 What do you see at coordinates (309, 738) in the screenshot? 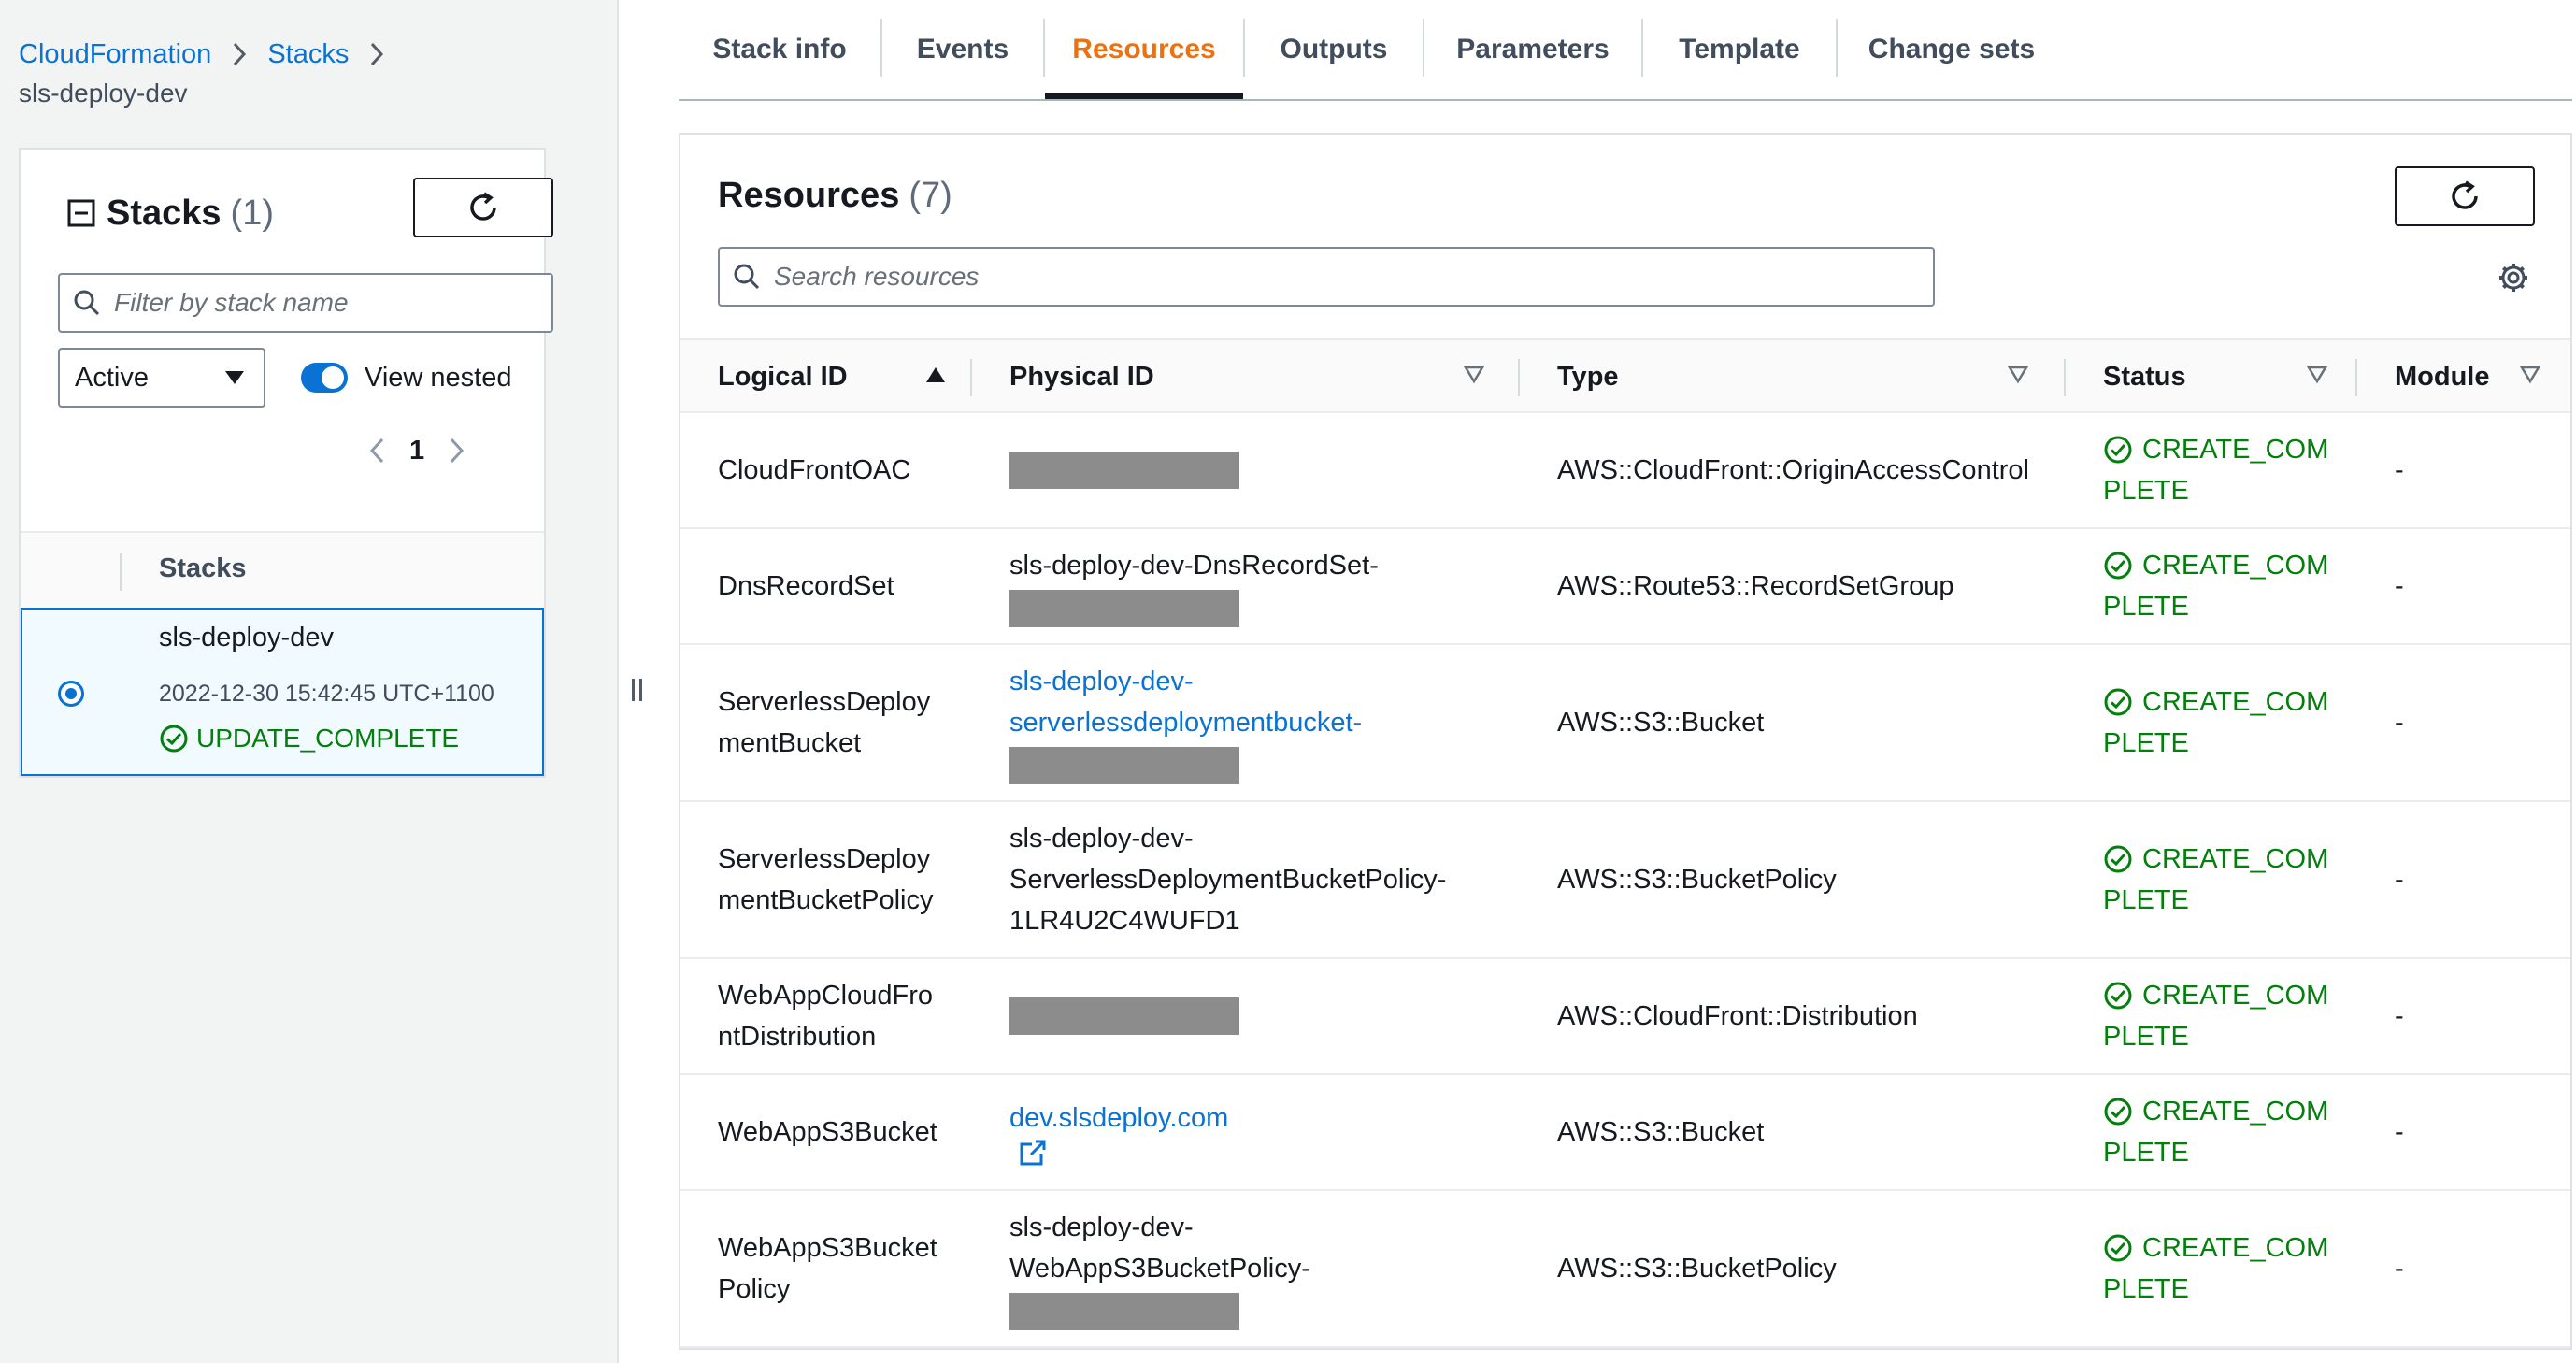
I see `stack-status: UPDATE_COMPLETE` at bounding box center [309, 738].